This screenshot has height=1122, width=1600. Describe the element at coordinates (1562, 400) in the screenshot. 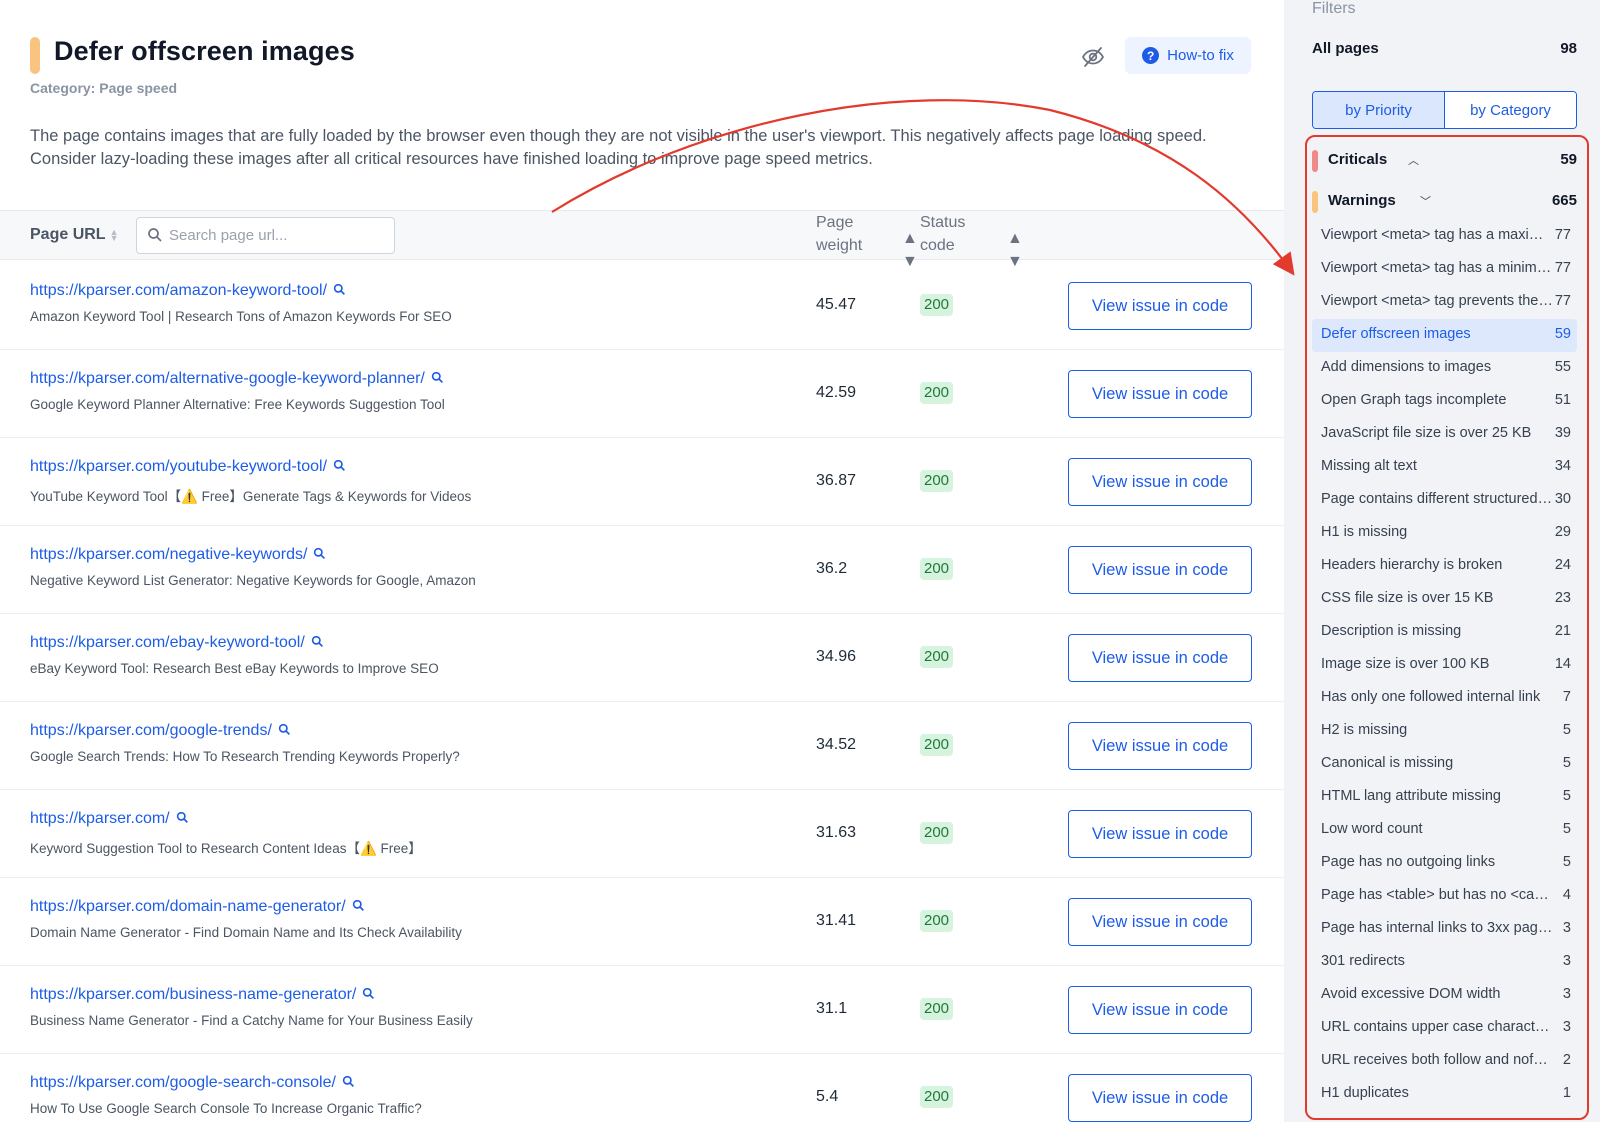

I see `issue-count: 51` at that location.